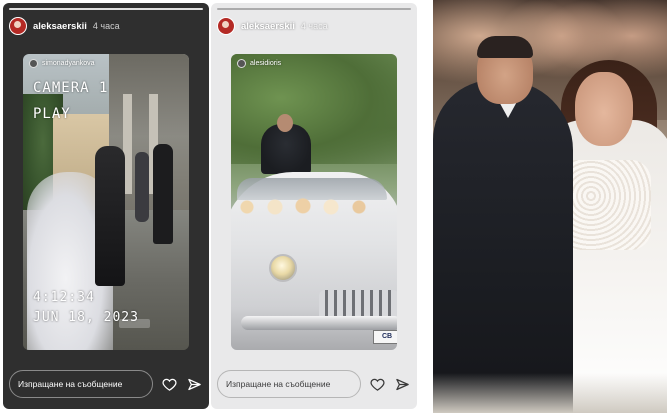  Describe the element at coordinates (385, 337) in the screenshot. I see `license-plate: CB` at that location.